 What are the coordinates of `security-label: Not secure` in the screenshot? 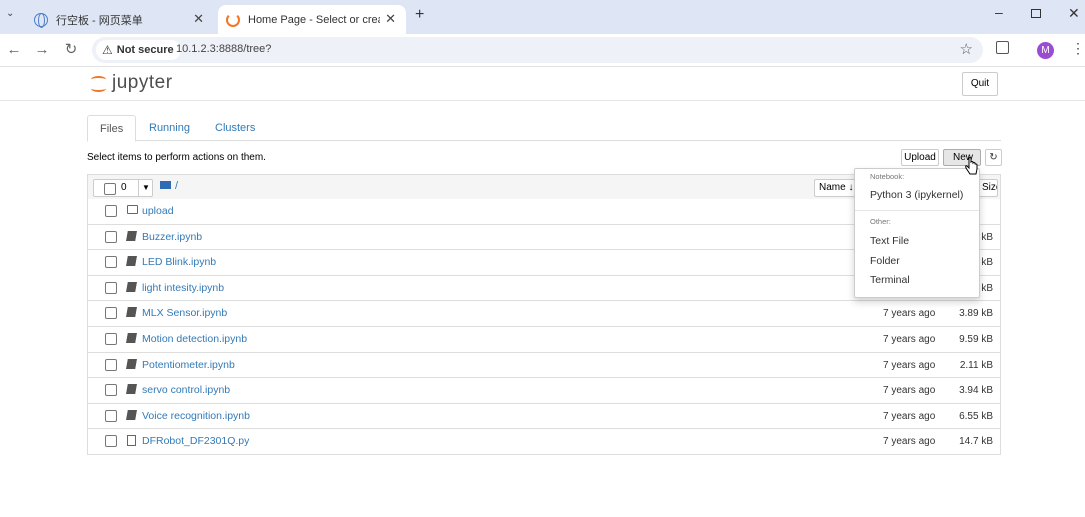 It's located at (145, 50).